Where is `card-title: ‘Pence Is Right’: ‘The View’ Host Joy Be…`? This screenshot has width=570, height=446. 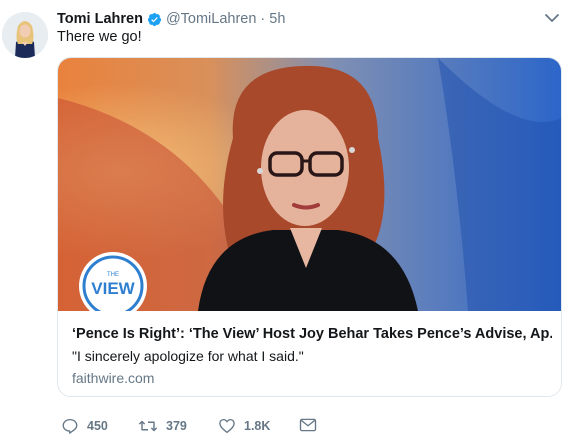
card-title: ‘Pence Is Right’: ‘The View’ Host Joy Be… is located at coordinates (312, 334).